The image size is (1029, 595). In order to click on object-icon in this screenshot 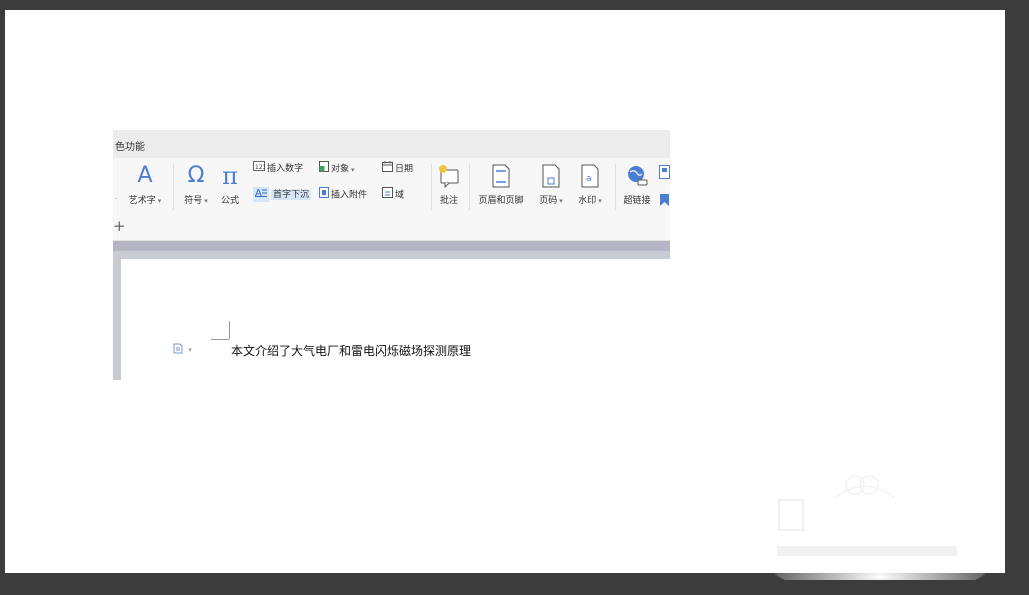, I will do `click(324, 169)`.